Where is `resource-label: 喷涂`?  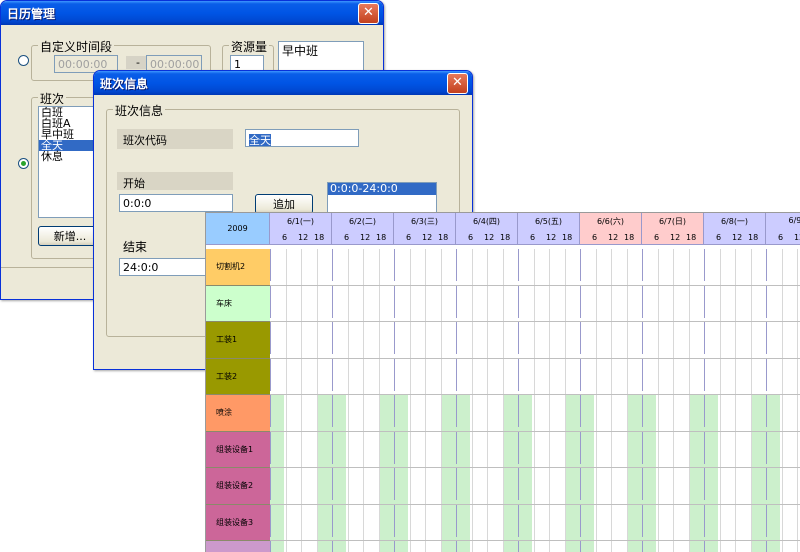 resource-label: 喷涂 is located at coordinates (238, 413).